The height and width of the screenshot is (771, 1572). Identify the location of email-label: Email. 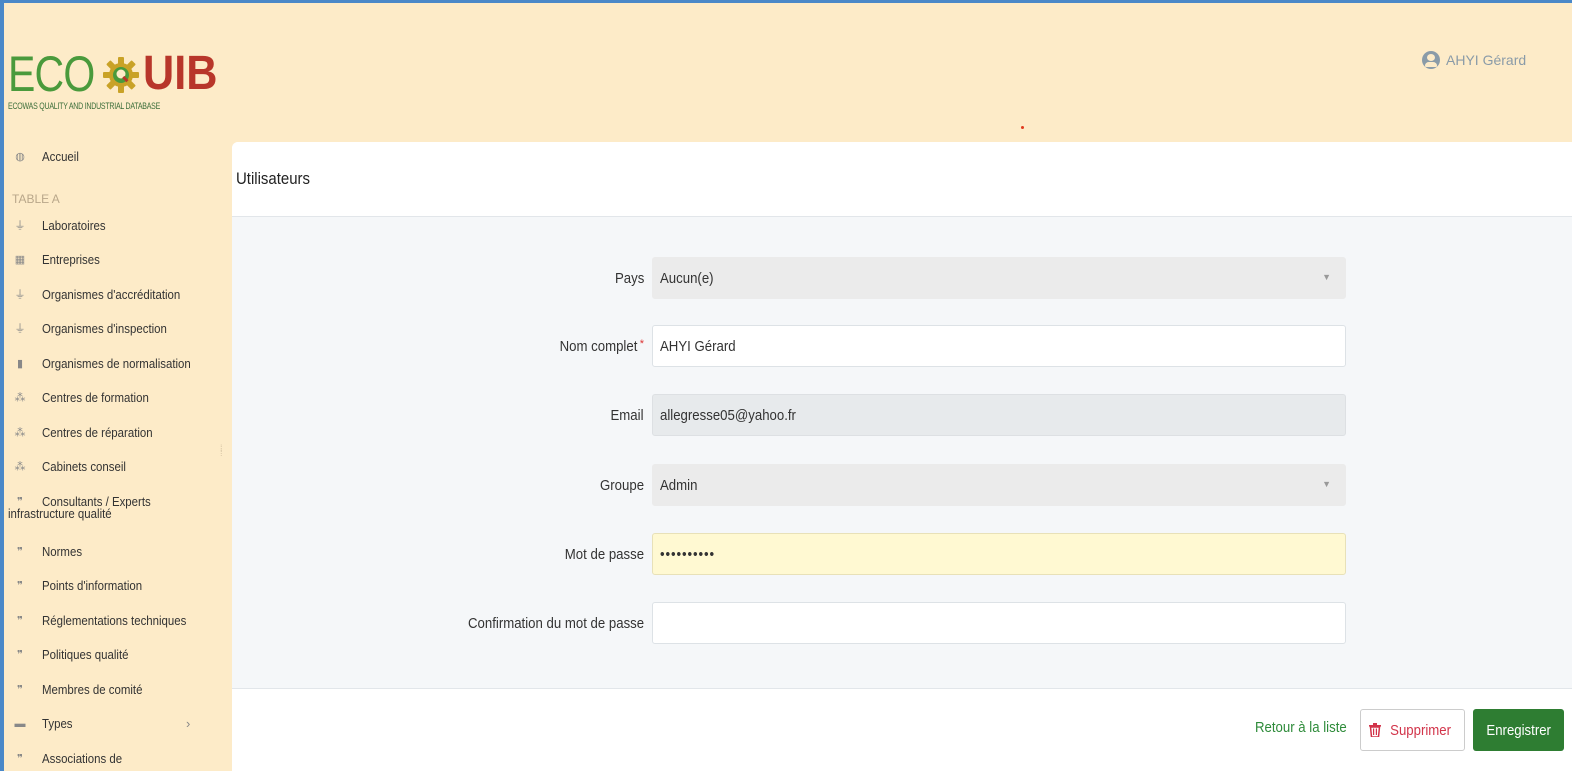
(627, 415).